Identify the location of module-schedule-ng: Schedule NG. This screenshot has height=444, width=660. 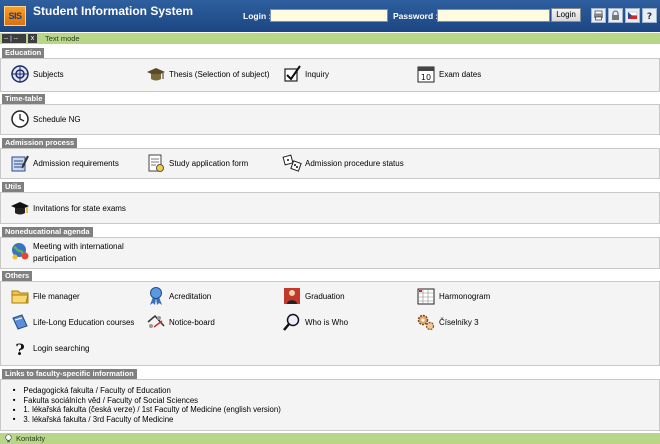
(45, 119).